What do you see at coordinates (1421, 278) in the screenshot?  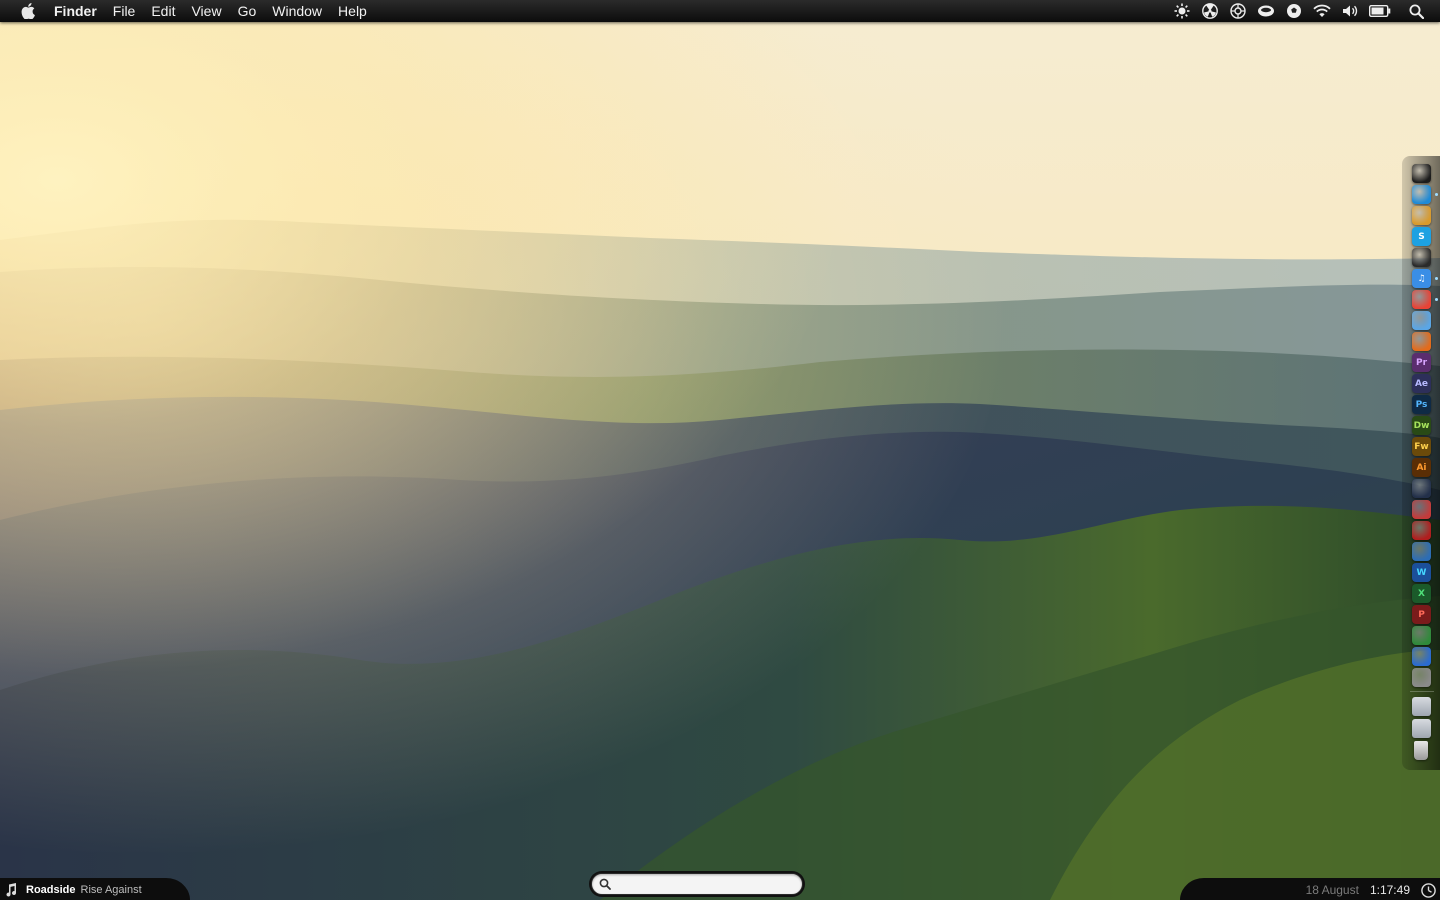 I see `itunes-icon: ♫` at bounding box center [1421, 278].